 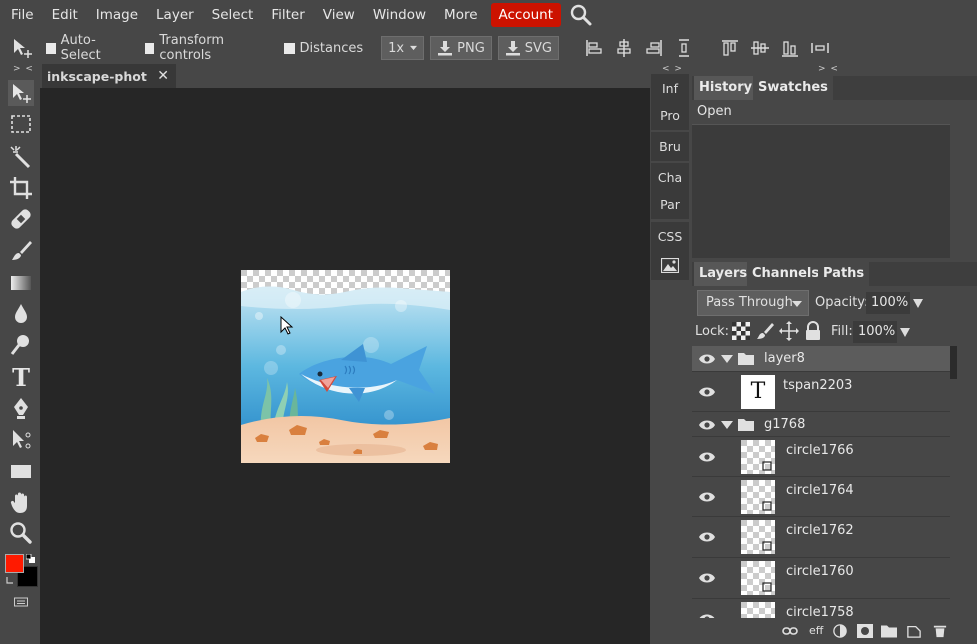 What do you see at coordinates (723, 274) in the screenshot?
I see `tab-layers: Layers` at bounding box center [723, 274].